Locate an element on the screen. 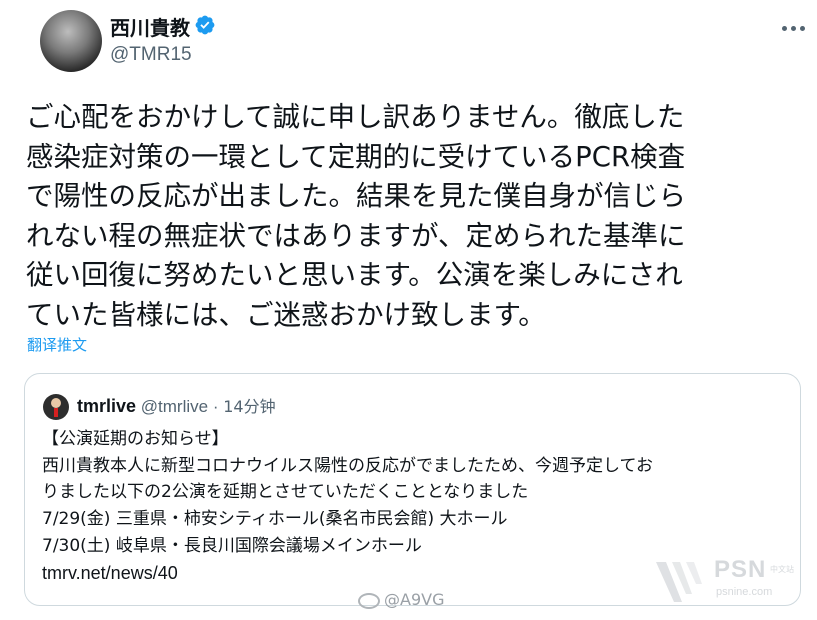 The image size is (817, 620). tweet-text-line: ていた皆様には、ご迷惑おかけ致します。 is located at coordinates (286, 314).